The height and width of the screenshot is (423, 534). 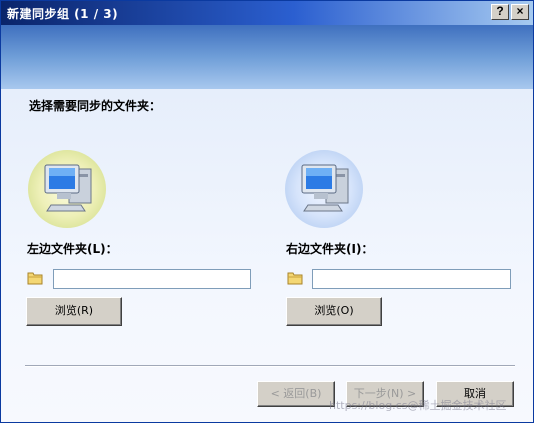 I want to click on title-bar: 新建同步组 (1 / 3) ? ×, so click(x=267, y=13).